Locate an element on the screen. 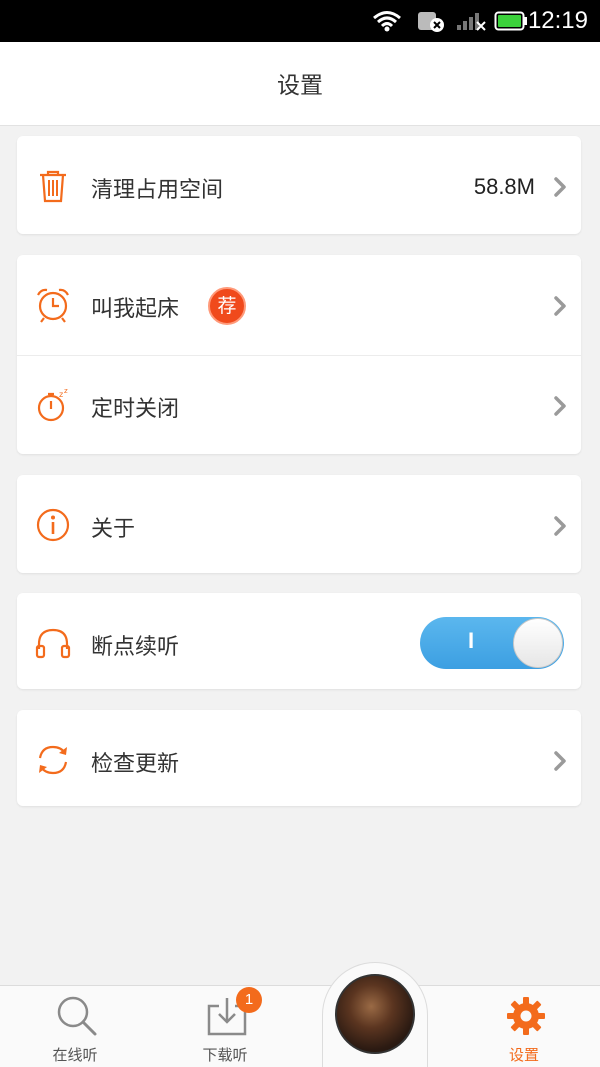  album-art is located at coordinates (375, 1014).